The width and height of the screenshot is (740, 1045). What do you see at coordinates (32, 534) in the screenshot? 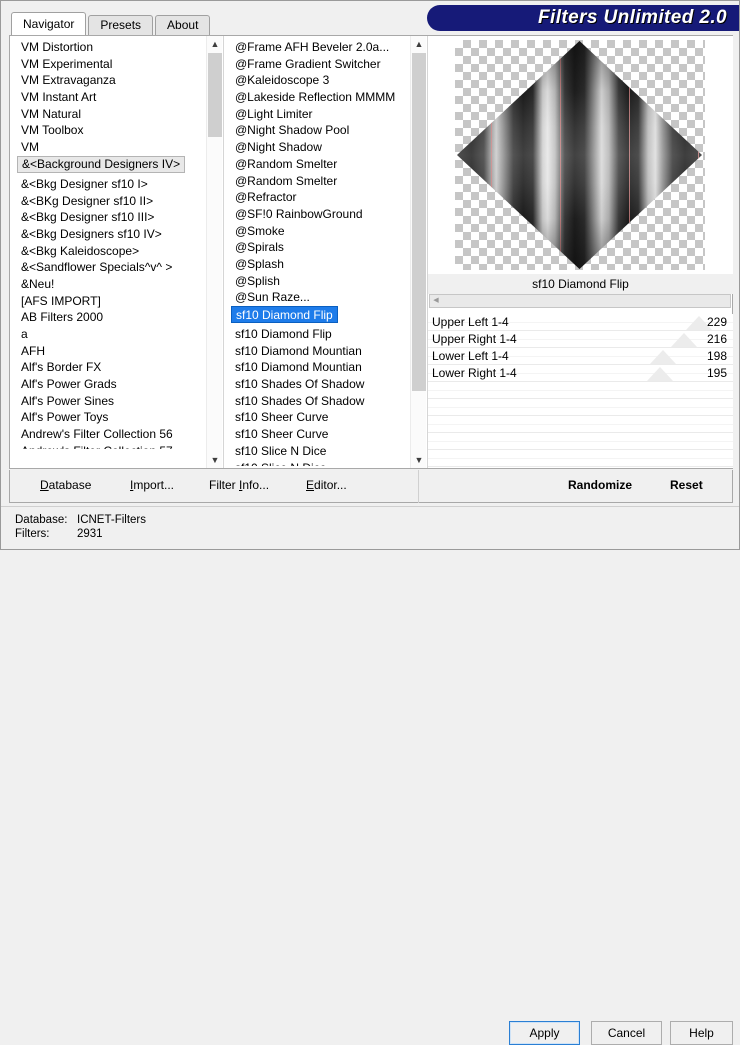
I see `status-filters-key: Filters:` at bounding box center [32, 534].